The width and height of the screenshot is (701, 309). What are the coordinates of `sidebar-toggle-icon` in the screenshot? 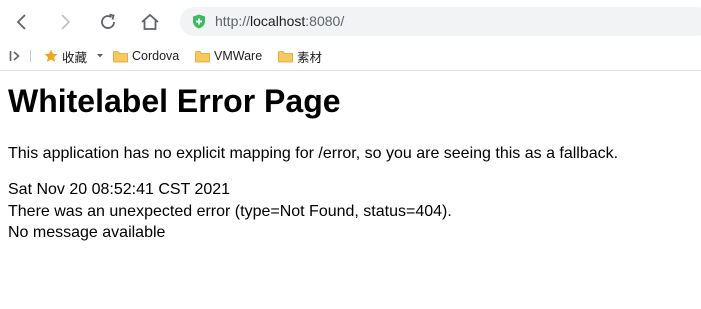 It's located at (14, 56).